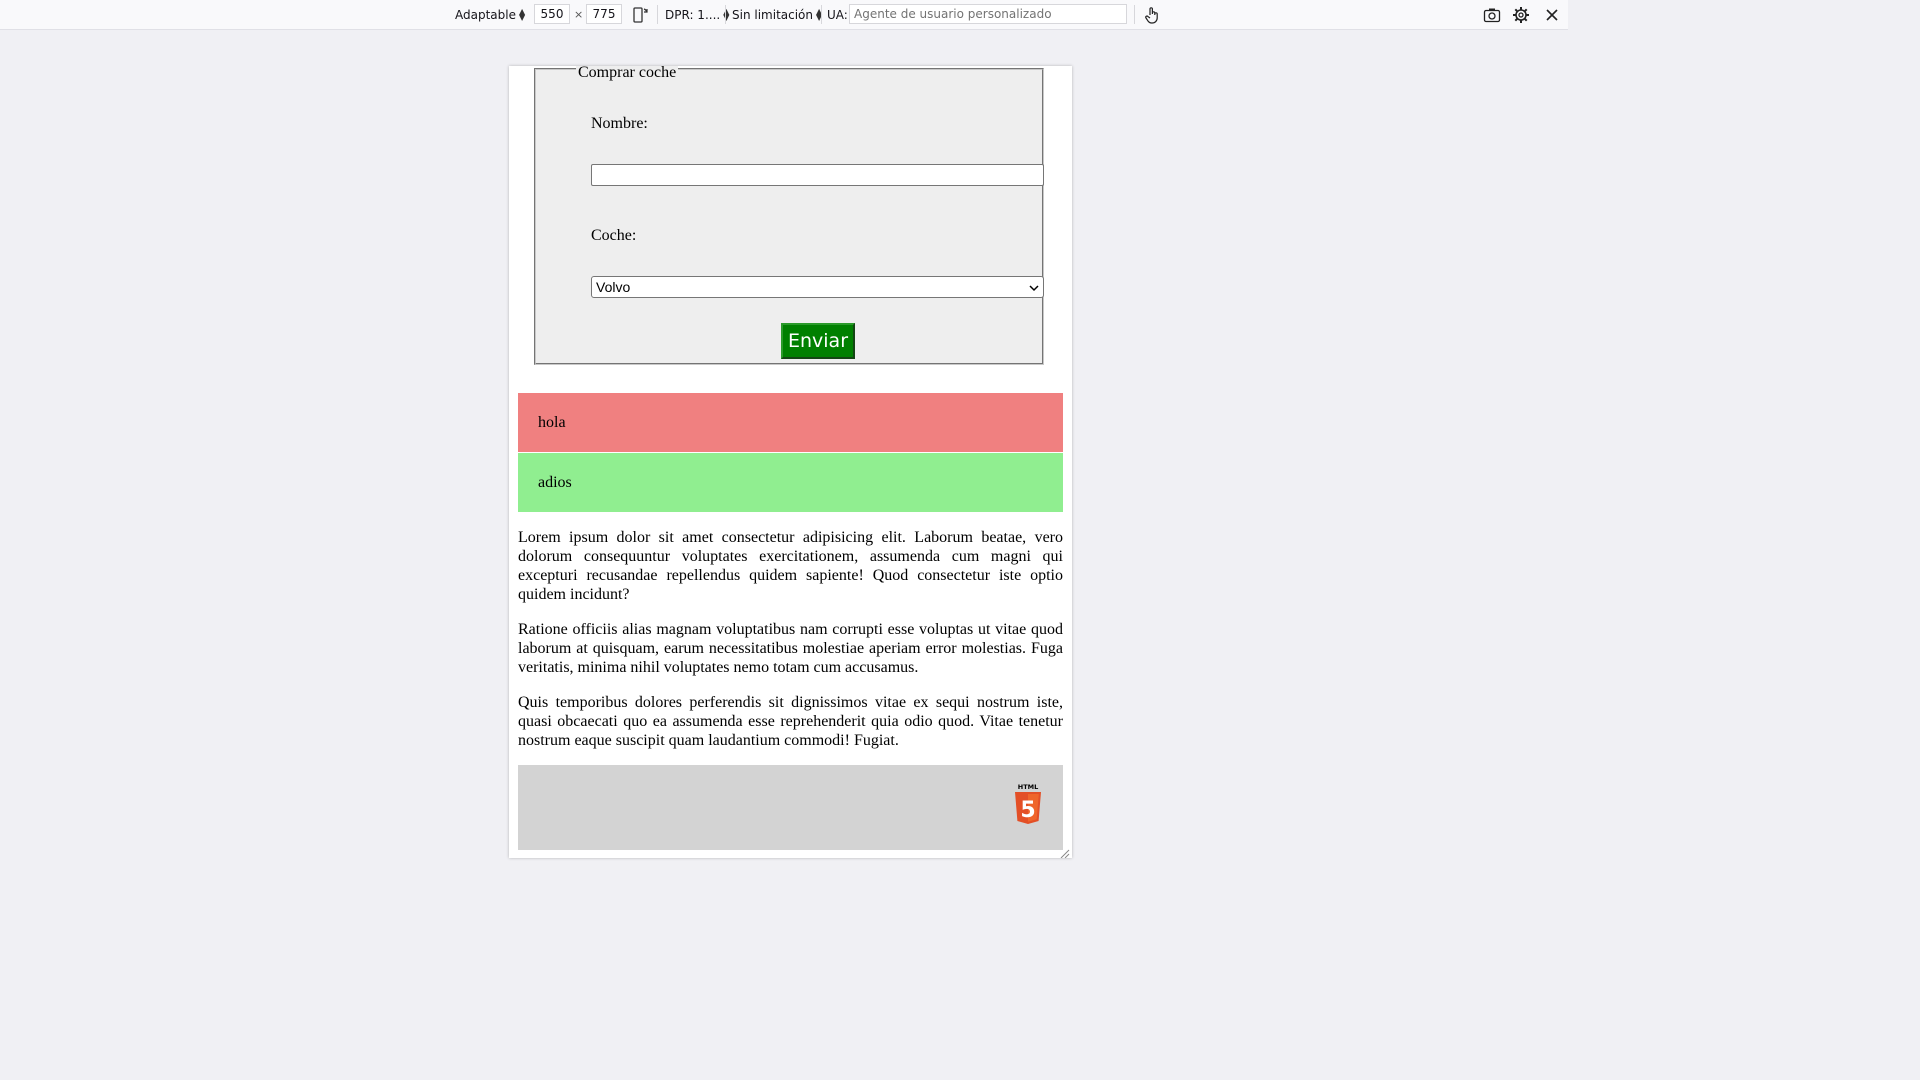 This screenshot has height=1080, width=1920. Describe the element at coordinates (1521, 15) in the screenshot. I see `gear-icon` at that location.